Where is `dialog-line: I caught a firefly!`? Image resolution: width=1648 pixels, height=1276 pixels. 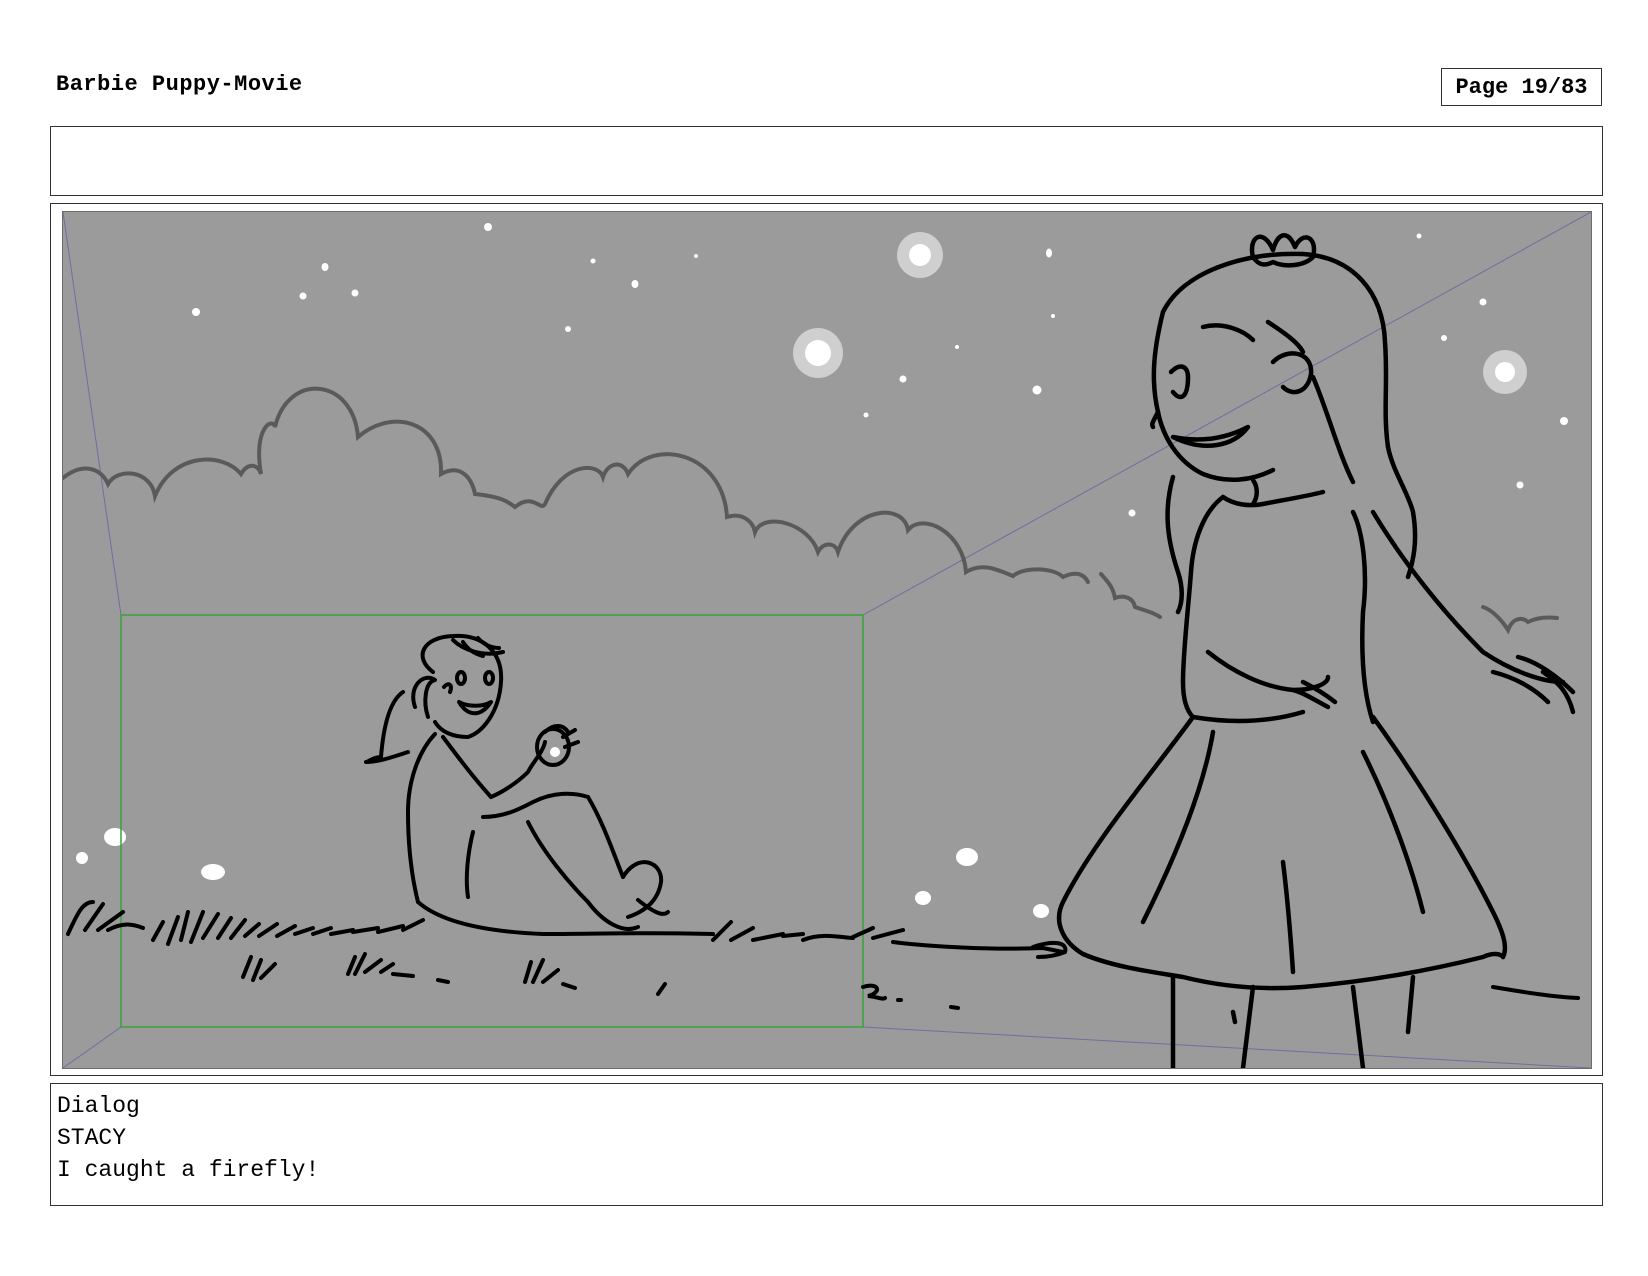
dialog-line: I caught a firefly! is located at coordinates (188, 1170).